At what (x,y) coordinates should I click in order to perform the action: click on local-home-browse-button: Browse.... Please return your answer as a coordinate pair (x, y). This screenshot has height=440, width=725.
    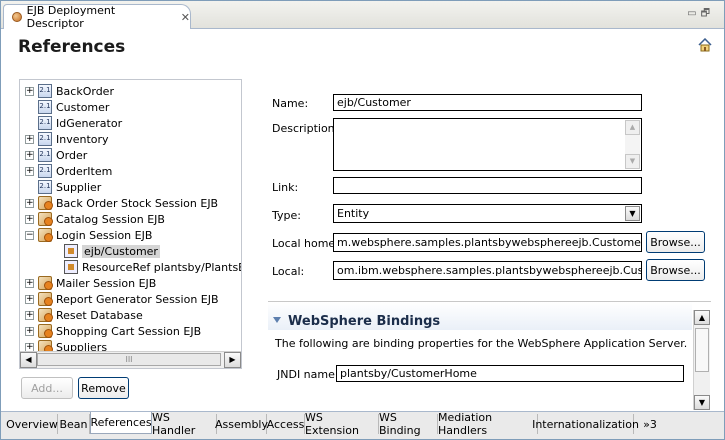
    Looking at the image, I should click on (675, 242).